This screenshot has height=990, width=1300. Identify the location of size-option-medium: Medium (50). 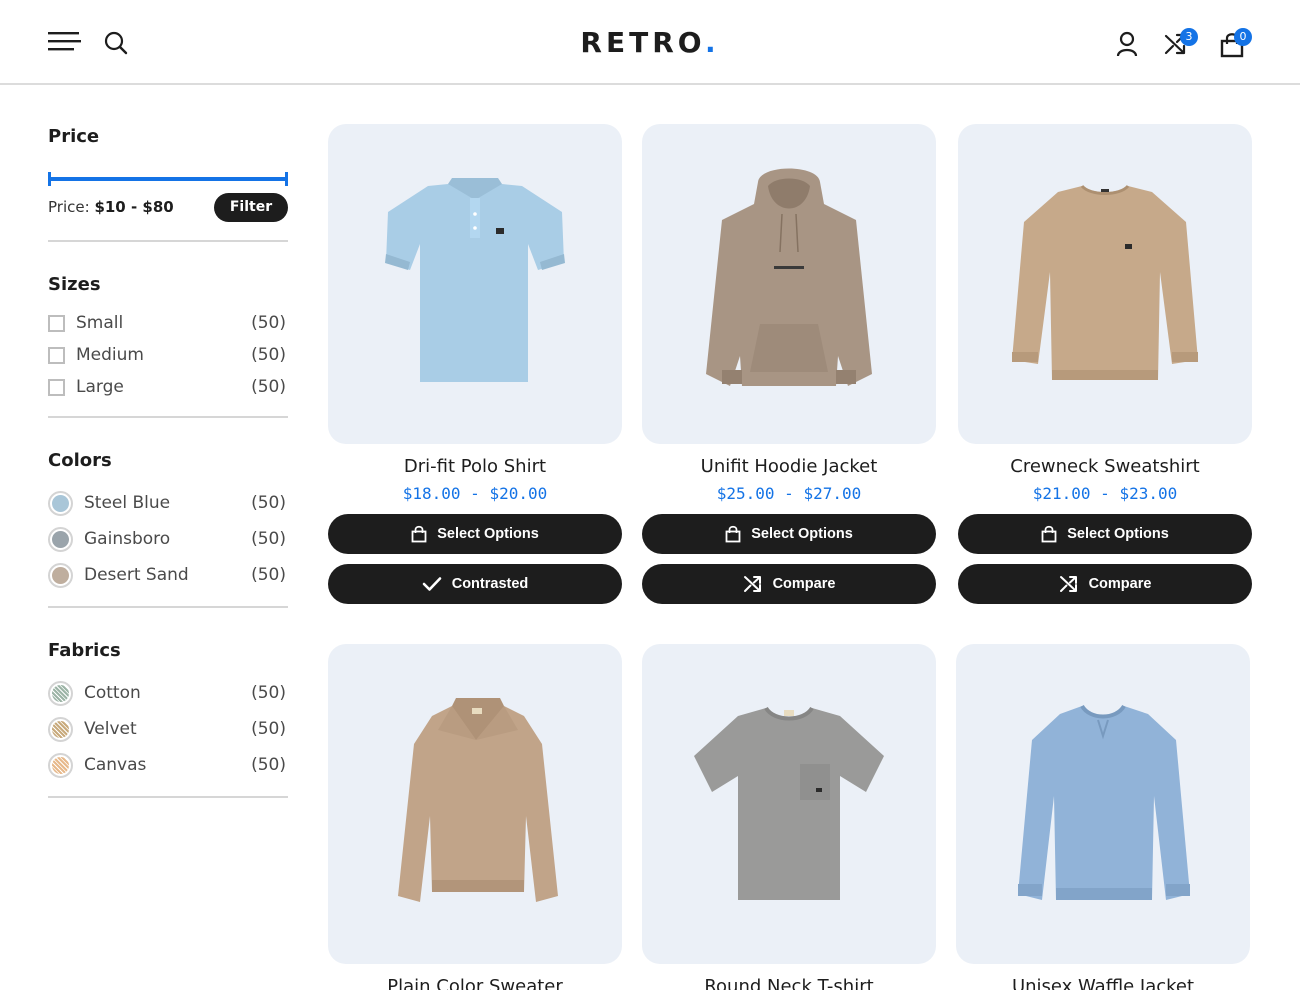
(168, 355).